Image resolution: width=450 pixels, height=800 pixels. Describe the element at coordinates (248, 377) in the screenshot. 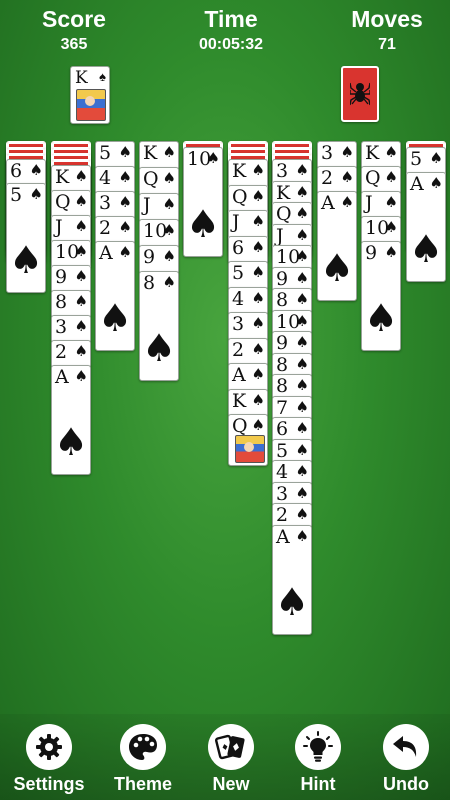

I see `playing-card: A ♠` at that location.